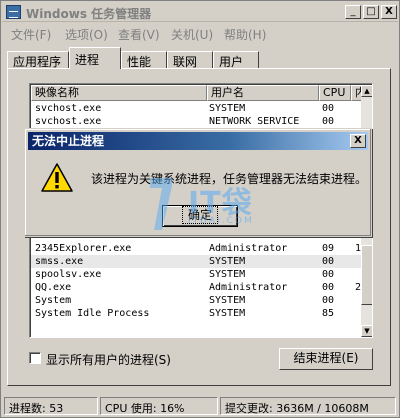 Image resolution: width=400 pixels, height=418 pixels. What do you see at coordinates (159, 406) in the screenshot?
I see `status-cpu-usage: CPU 使用: 16%` at bounding box center [159, 406].